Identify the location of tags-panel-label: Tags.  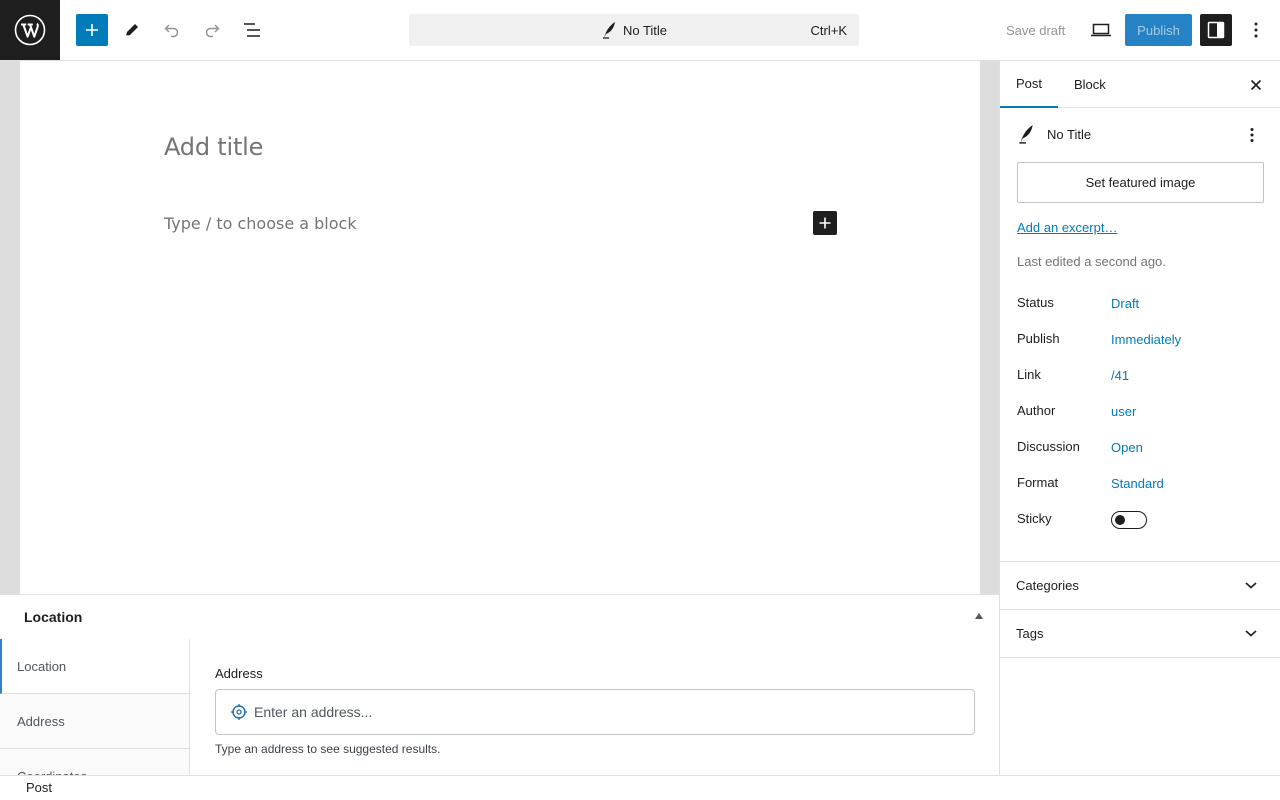
(1030, 633).